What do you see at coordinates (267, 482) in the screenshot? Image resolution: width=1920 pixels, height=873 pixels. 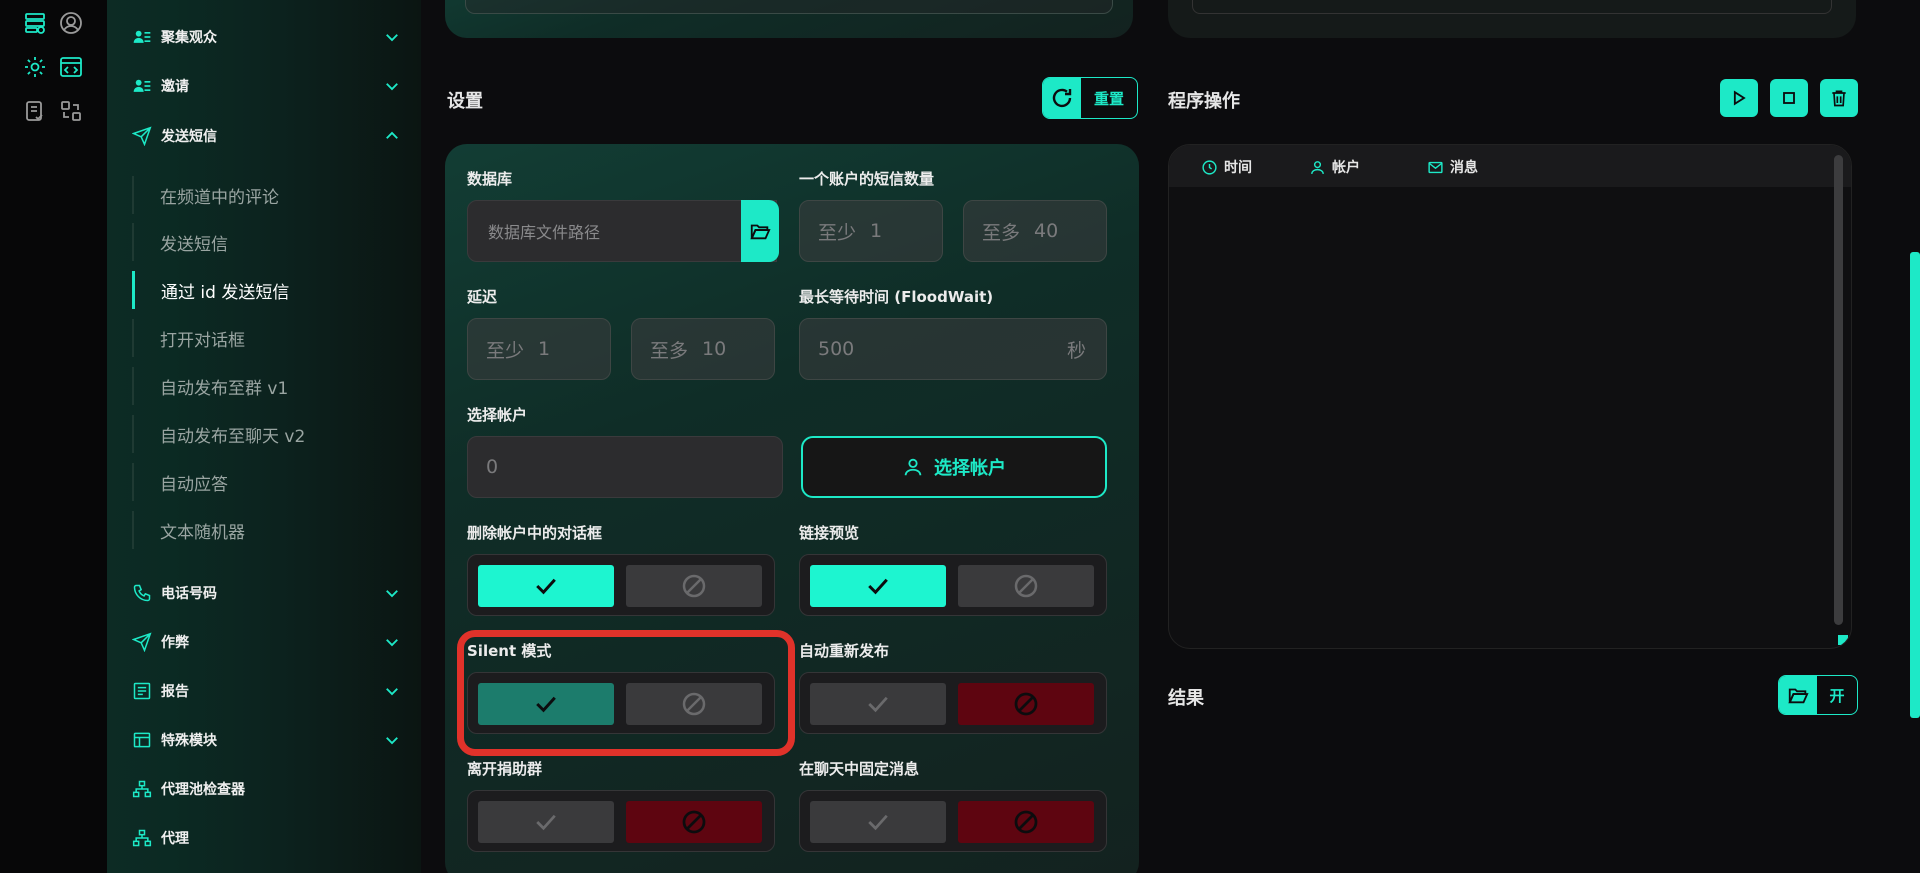 I see `sidebar-item-autoreply: 自动应答` at bounding box center [267, 482].